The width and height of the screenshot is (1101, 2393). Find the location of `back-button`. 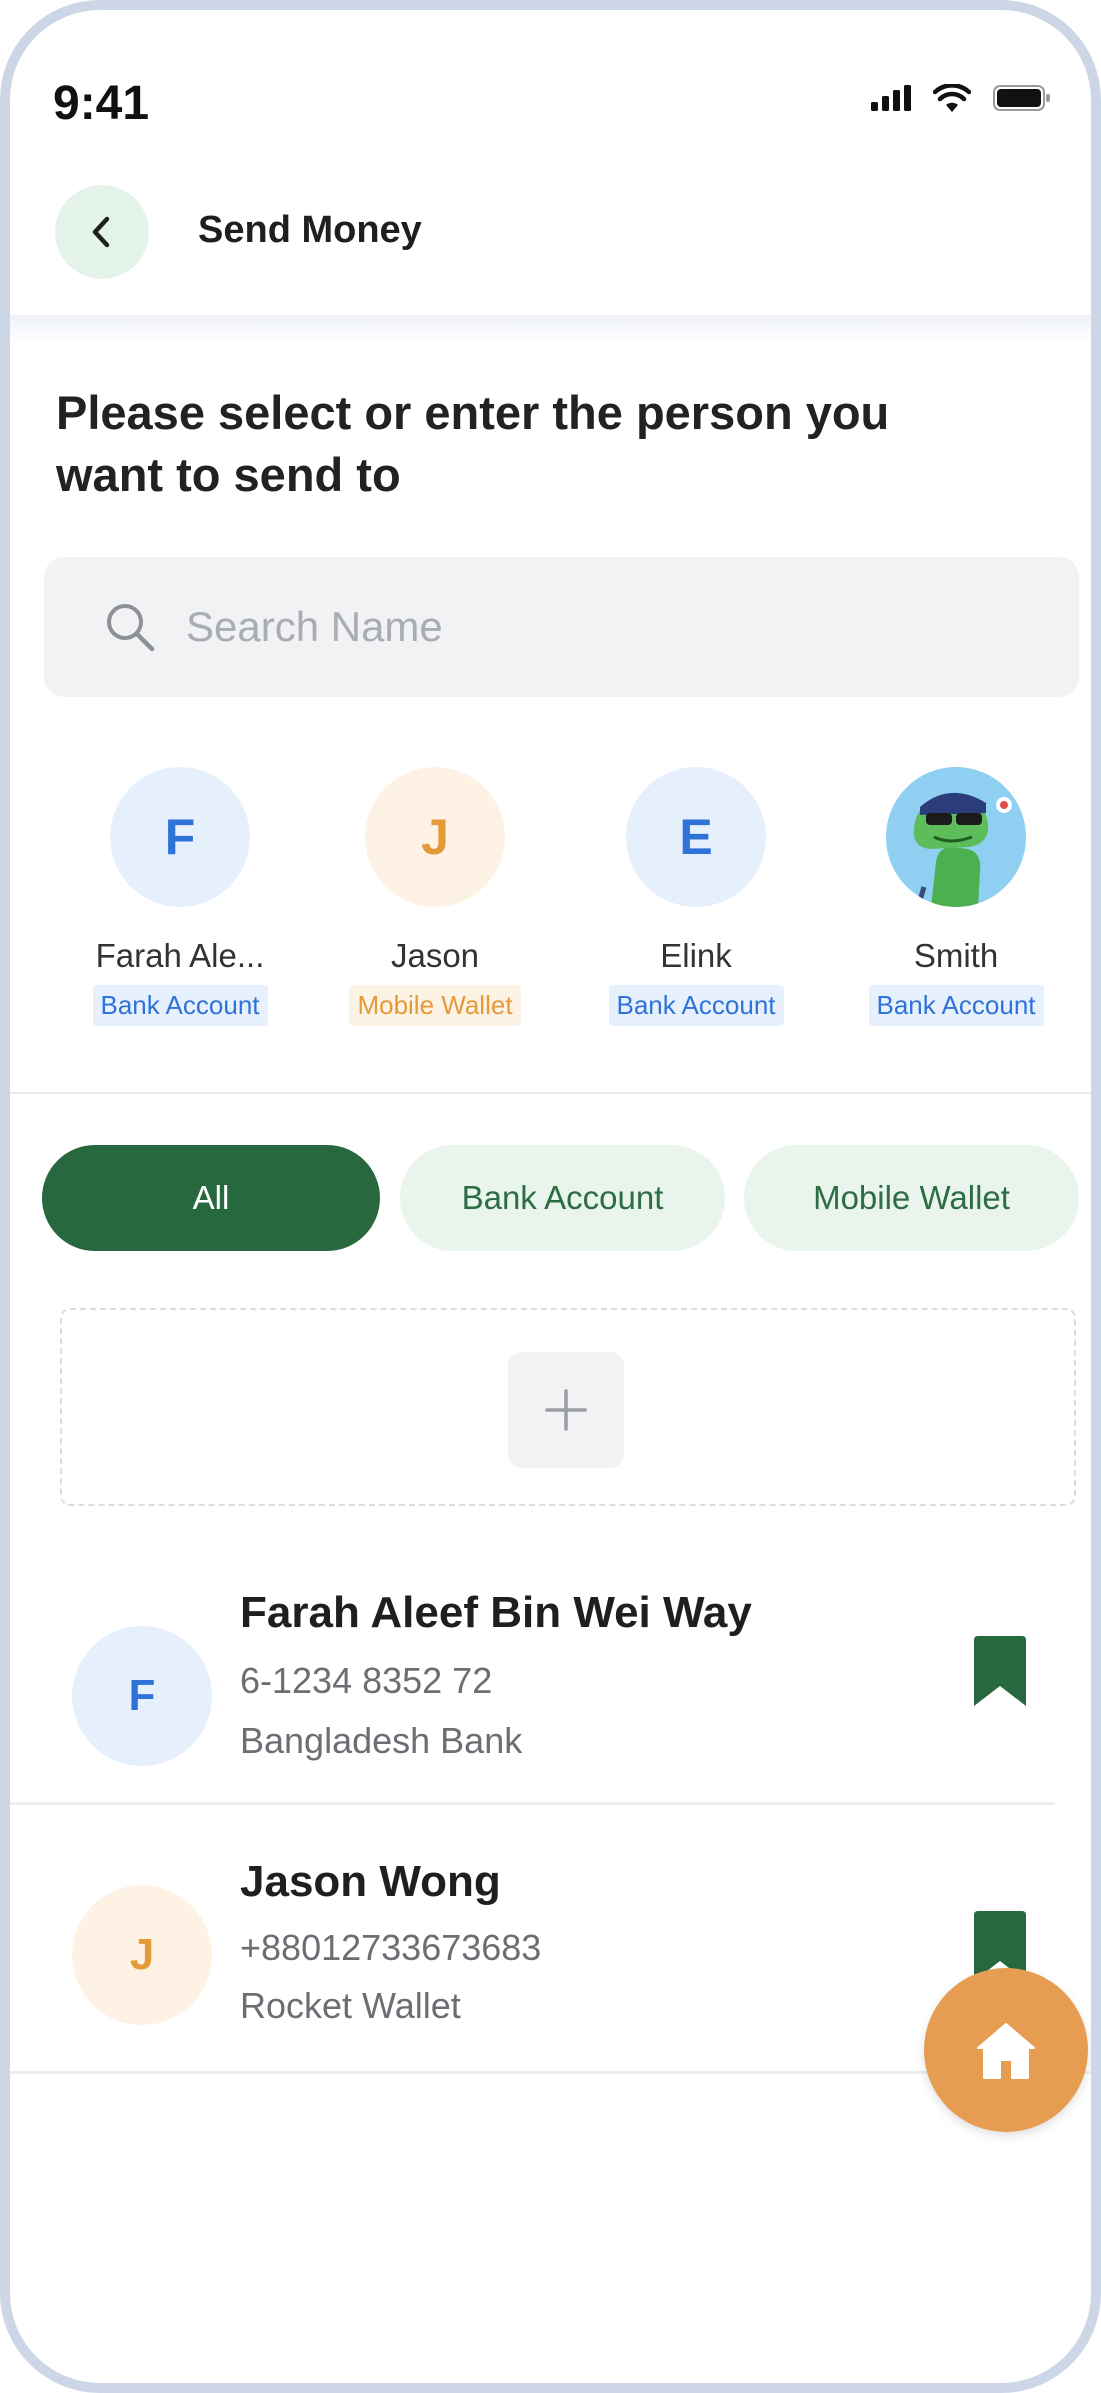

back-button is located at coordinates (102, 232).